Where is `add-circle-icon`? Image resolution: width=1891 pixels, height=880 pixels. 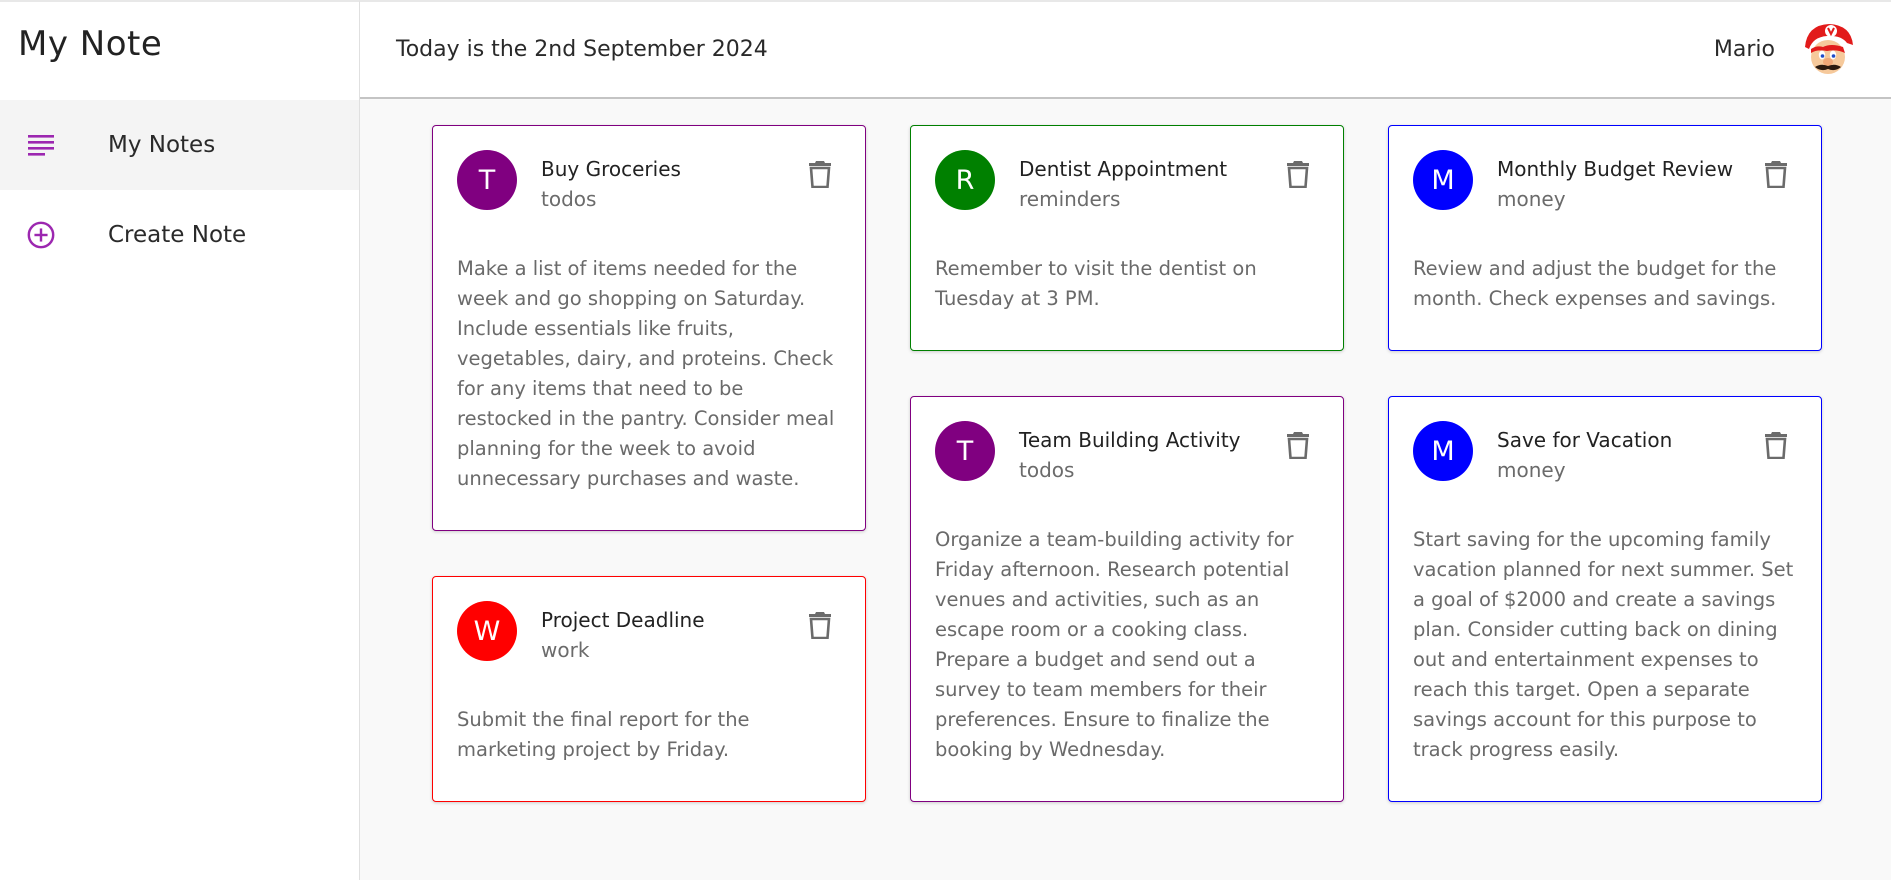
add-circle-icon is located at coordinates (41, 235).